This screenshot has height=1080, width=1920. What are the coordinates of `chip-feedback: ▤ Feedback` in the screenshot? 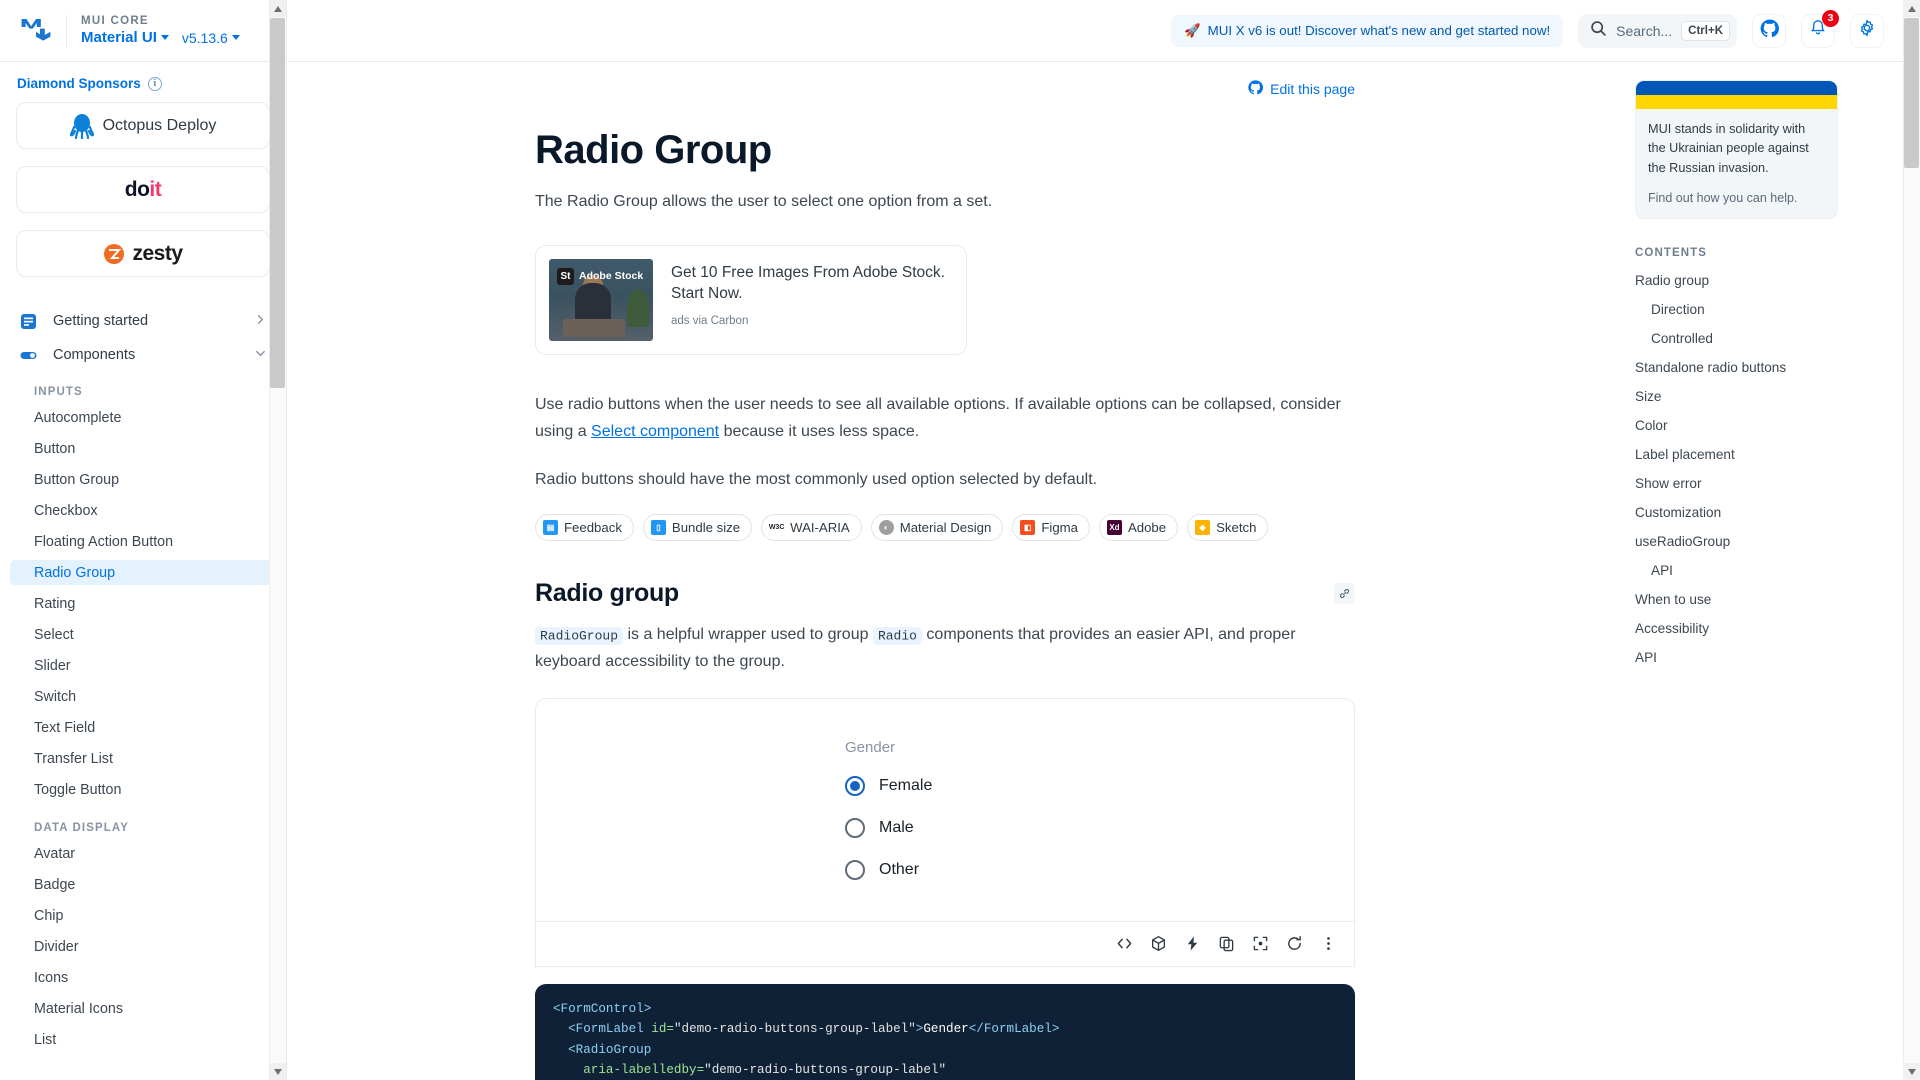 It's located at (584, 528).